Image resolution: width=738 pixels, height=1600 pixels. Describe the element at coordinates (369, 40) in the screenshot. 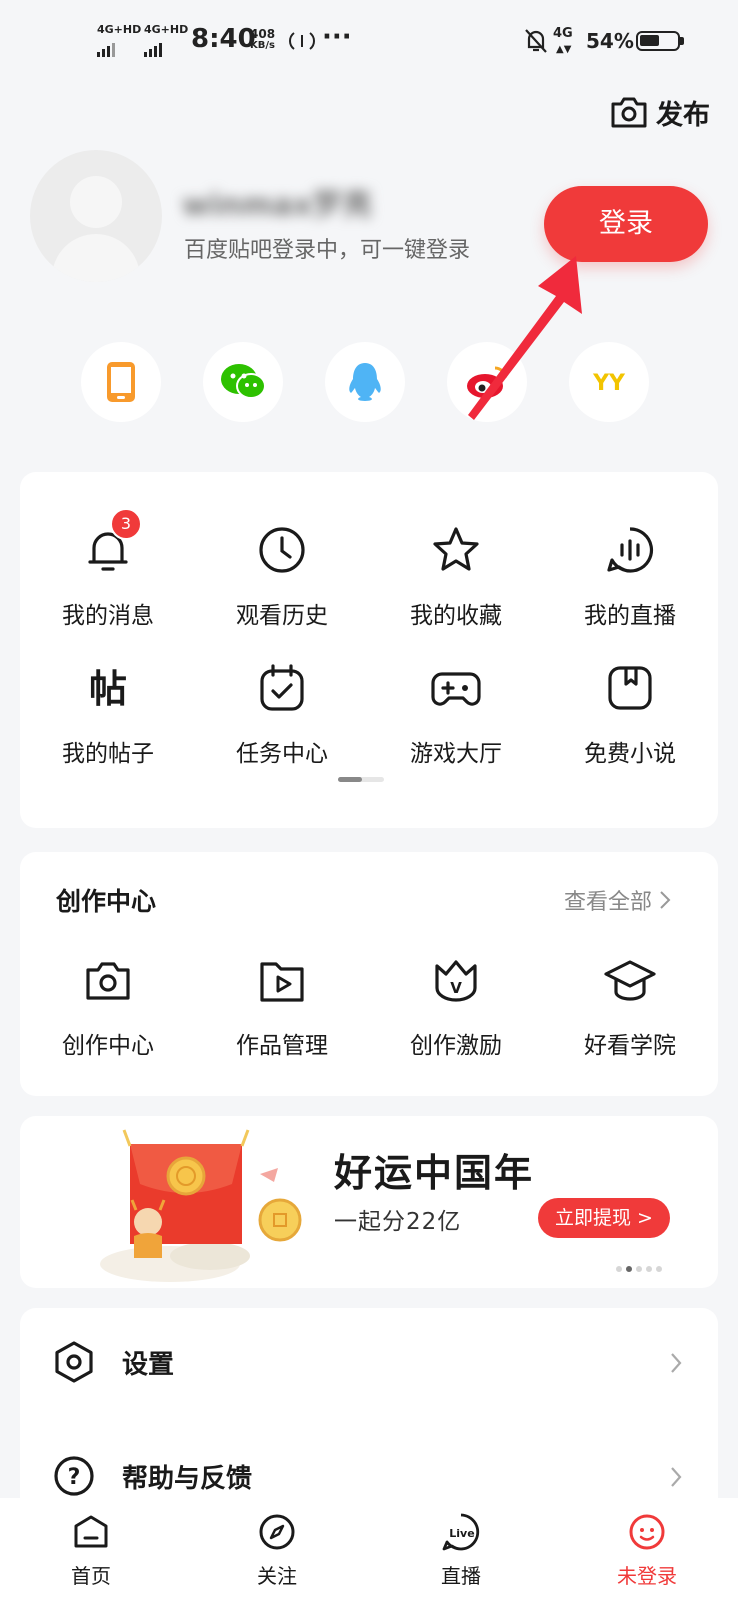

I see `status-bar: 4G+HD 4G+HD 8:40 408 KB/s ··· 4G ▲▼ 54%` at that location.